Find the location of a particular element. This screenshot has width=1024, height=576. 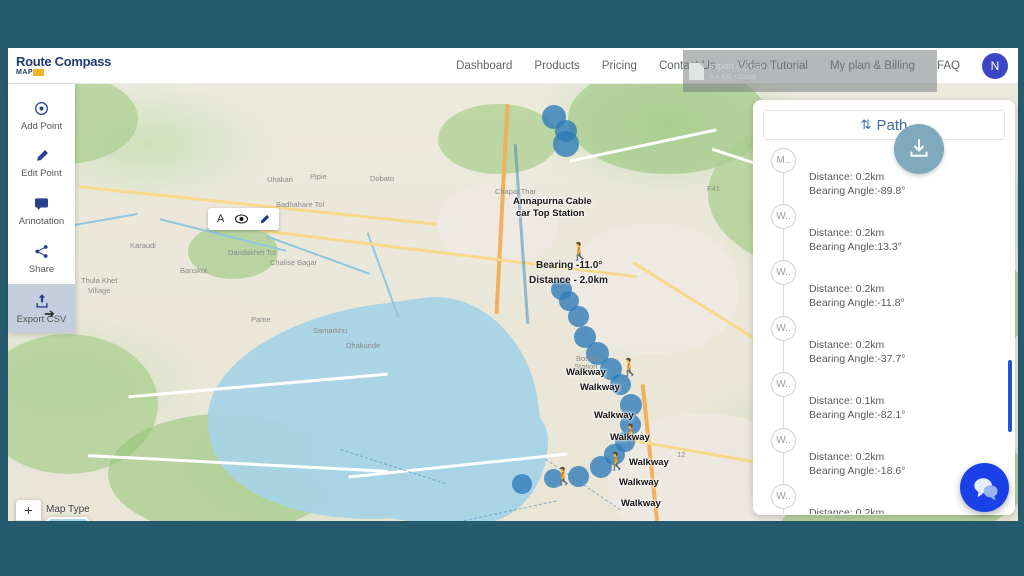

path-step-bearing: Bearing Angle:13.3° is located at coordinates (855, 247).